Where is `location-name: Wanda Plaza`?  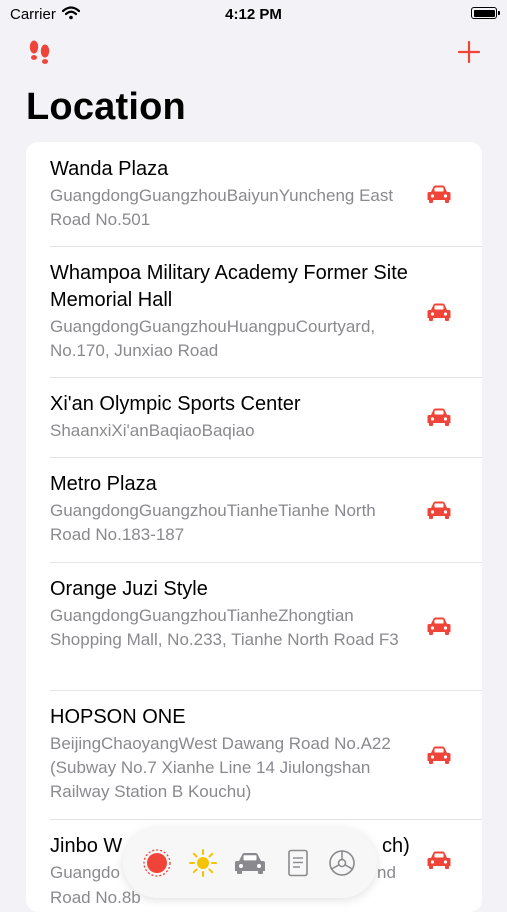
location-name: Wanda Plaza is located at coordinates (109, 169).